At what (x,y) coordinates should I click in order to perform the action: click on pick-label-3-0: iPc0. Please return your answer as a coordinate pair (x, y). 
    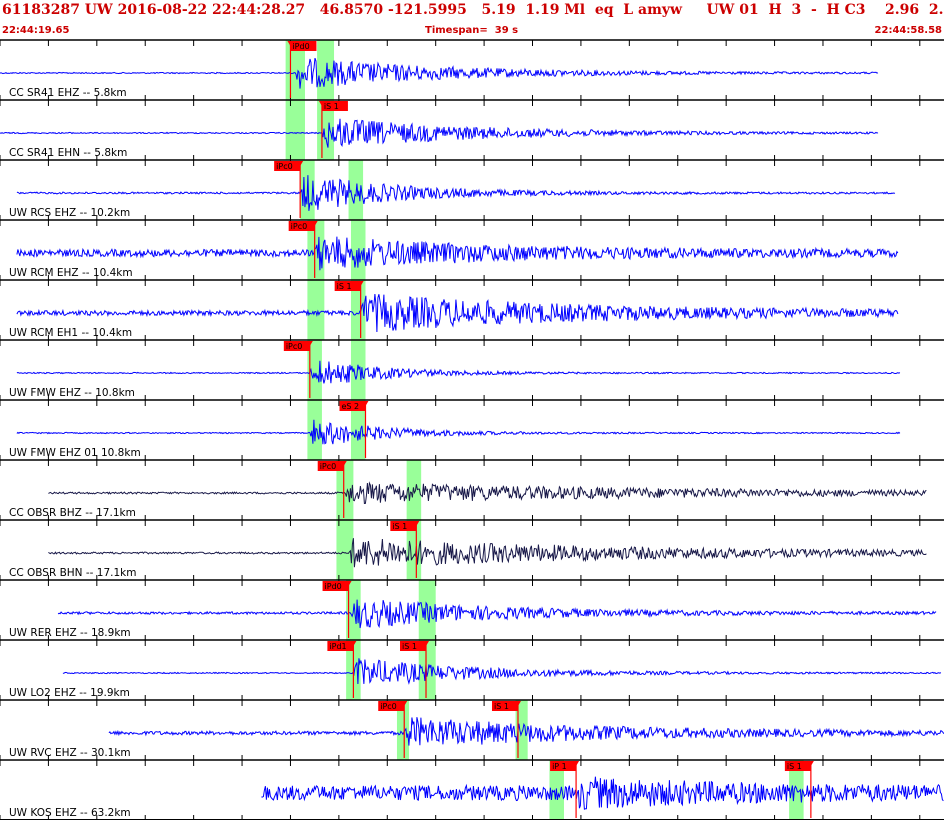
    Looking at the image, I should click on (299, 226).